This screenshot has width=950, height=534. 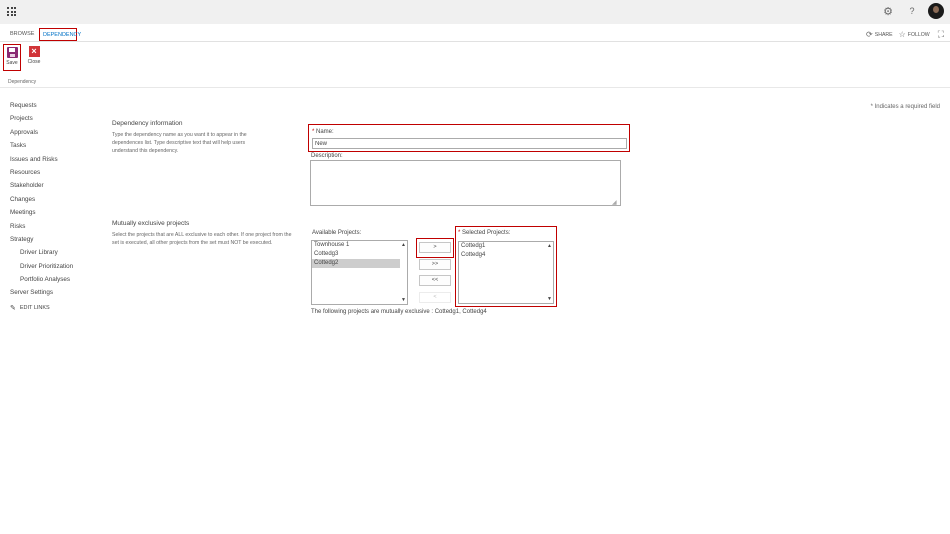 What do you see at coordinates (356, 263) in the screenshot?
I see `list-item: Cottedg2` at bounding box center [356, 263].